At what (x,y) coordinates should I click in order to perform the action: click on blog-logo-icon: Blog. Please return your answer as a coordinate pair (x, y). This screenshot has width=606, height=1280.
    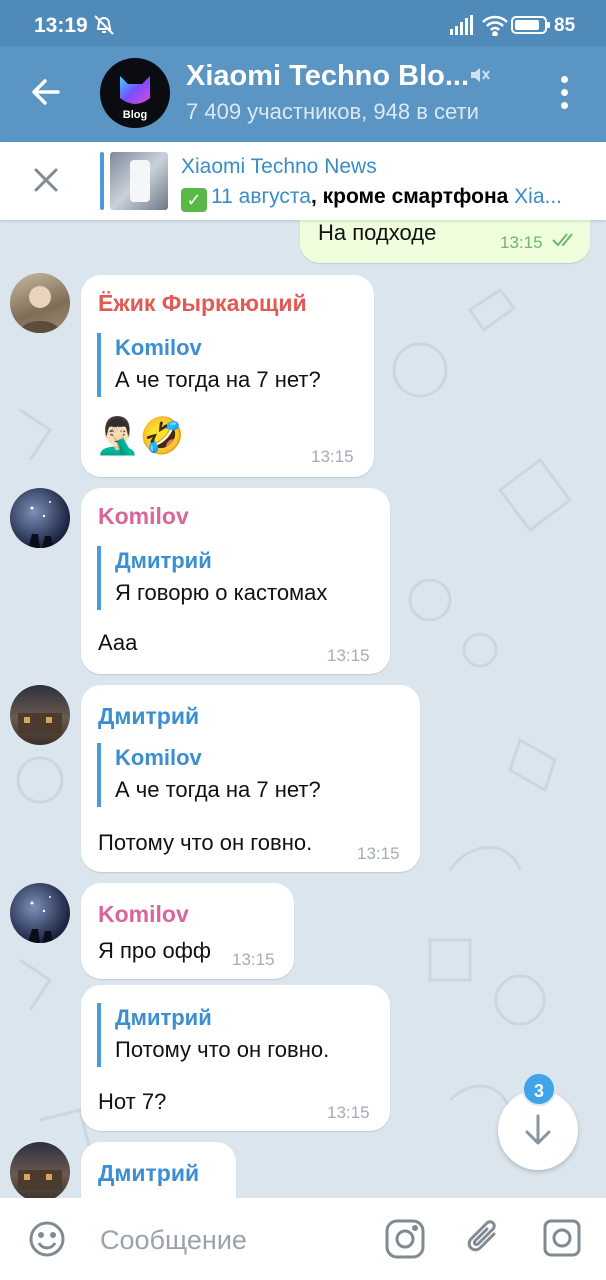
    Looking at the image, I should click on (135, 98).